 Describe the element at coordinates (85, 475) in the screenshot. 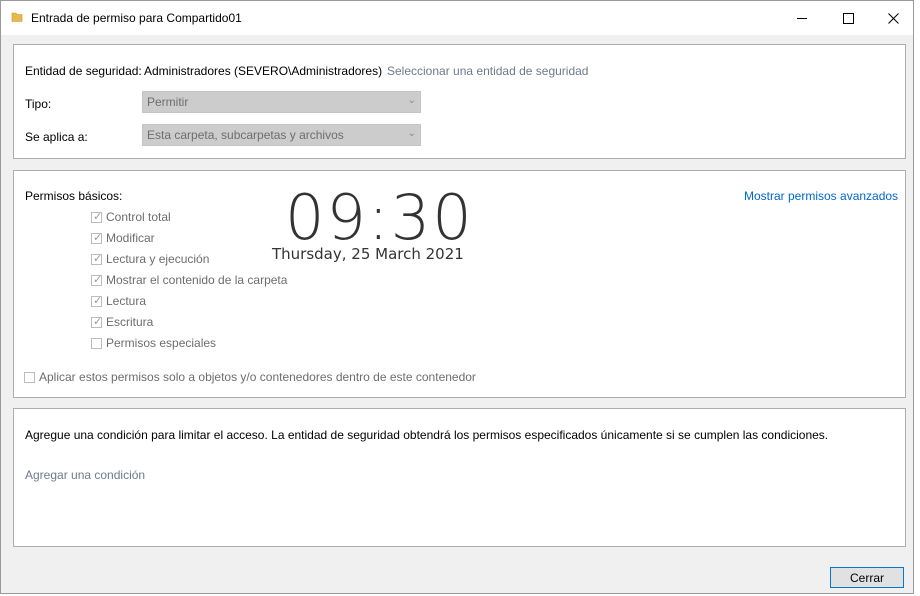

I see `add-condition-link: Agregar una condición` at that location.